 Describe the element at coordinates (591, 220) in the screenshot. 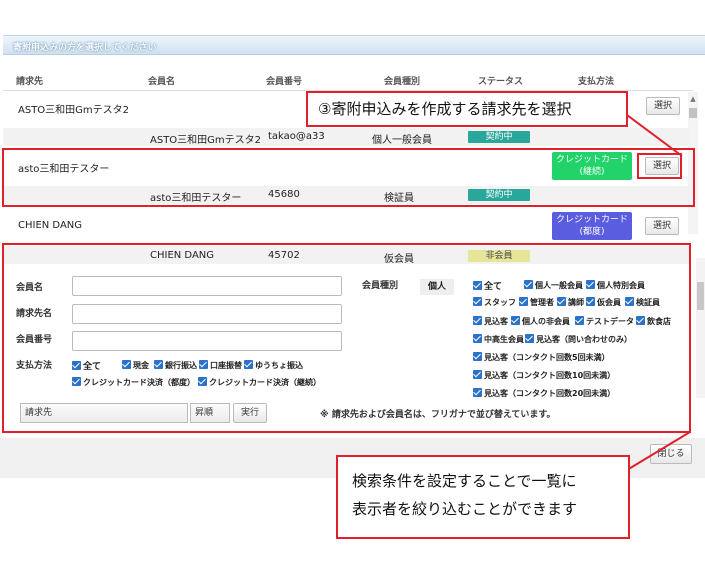

I see `row3-payment-line1: クレジットカード` at that location.